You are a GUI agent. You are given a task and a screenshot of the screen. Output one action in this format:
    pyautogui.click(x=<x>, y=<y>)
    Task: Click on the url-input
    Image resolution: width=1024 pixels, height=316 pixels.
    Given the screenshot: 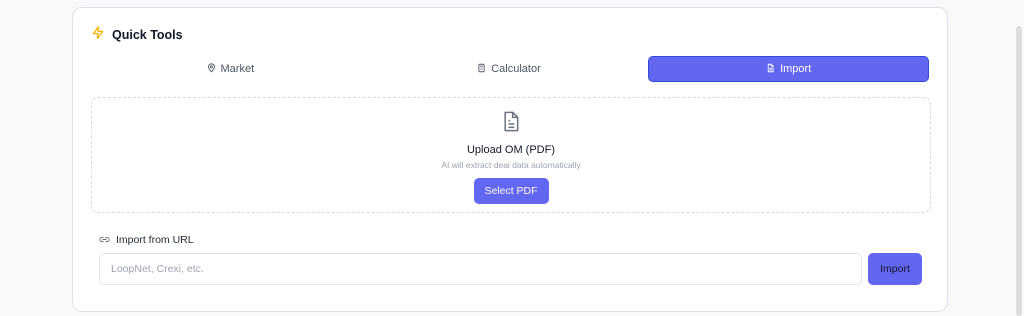 What is the action you would take?
    pyautogui.click(x=480, y=269)
    